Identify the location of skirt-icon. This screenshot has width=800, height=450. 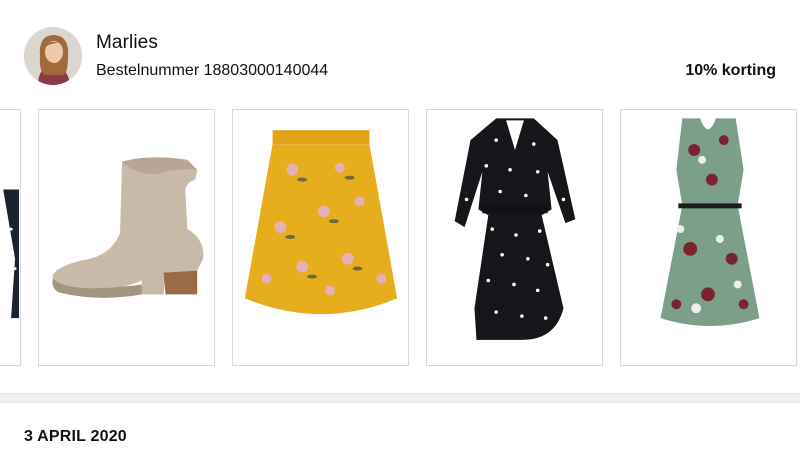
(321, 222).